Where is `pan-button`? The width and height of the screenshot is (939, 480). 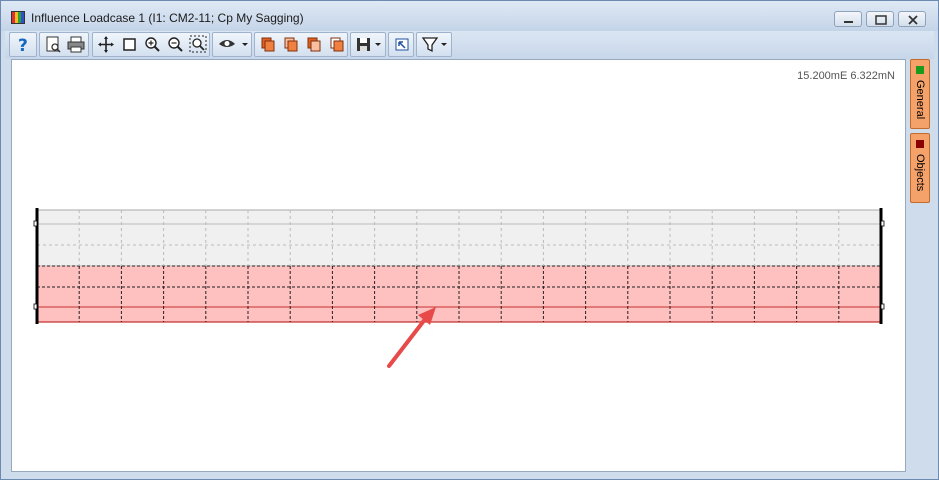 pan-button is located at coordinates (106, 44).